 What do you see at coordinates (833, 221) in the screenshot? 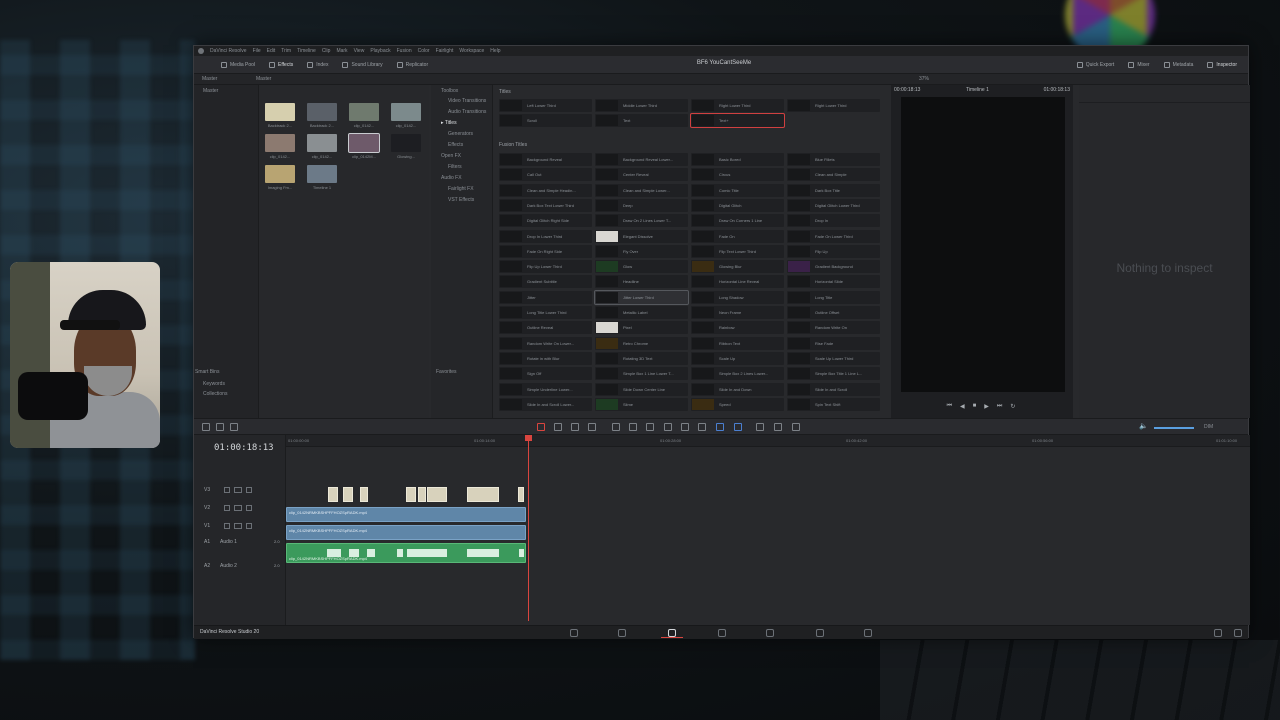
I see `fusion-title-tile: Drop In` at bounding box center [833, 221].